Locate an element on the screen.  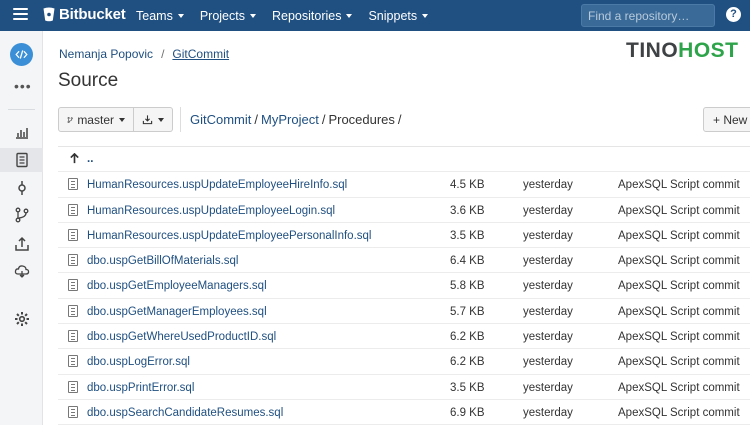
path-segment-gitcommit: GitCommit is located at coordinates (220, 119).